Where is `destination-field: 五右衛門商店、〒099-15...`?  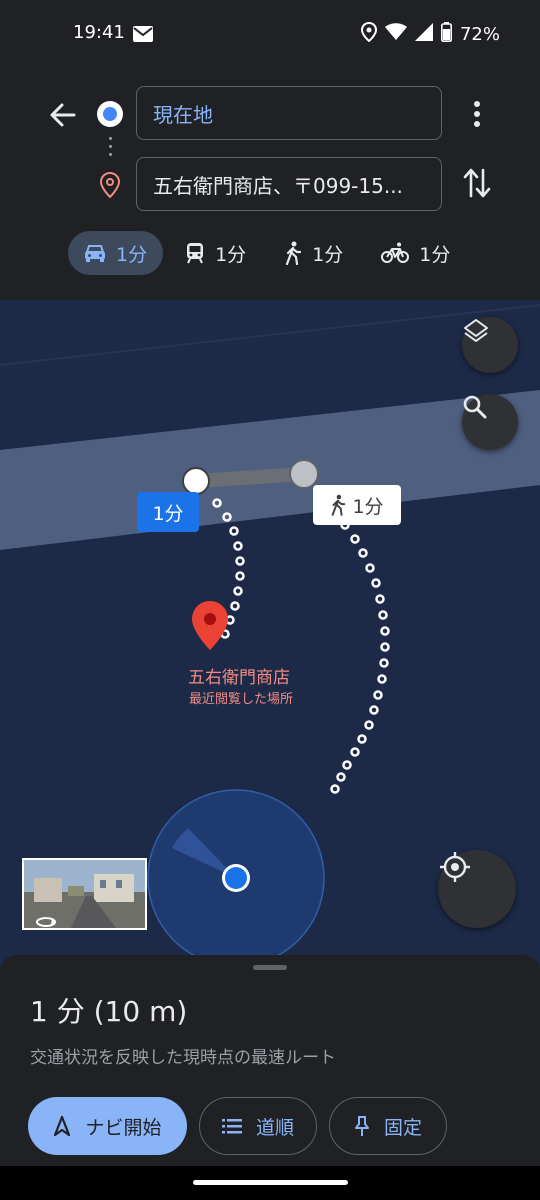
destination-field: 五右衛門商店、〒099-15... is located at coordinates (289, 184).